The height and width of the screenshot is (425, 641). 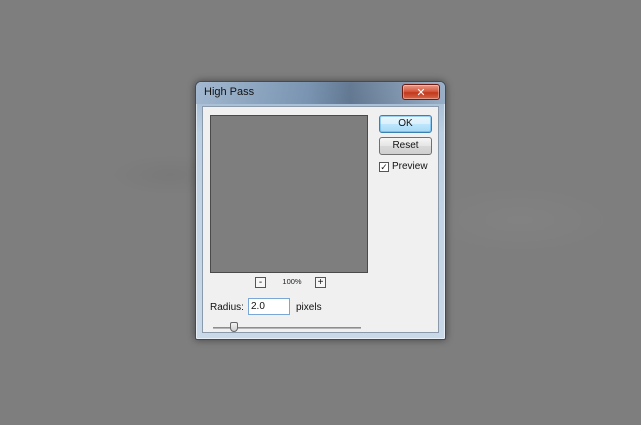 What do you see at coordinates (405, 124) in the screenshot?
I see `ok-button: OK` at bounding box center [405, 124].